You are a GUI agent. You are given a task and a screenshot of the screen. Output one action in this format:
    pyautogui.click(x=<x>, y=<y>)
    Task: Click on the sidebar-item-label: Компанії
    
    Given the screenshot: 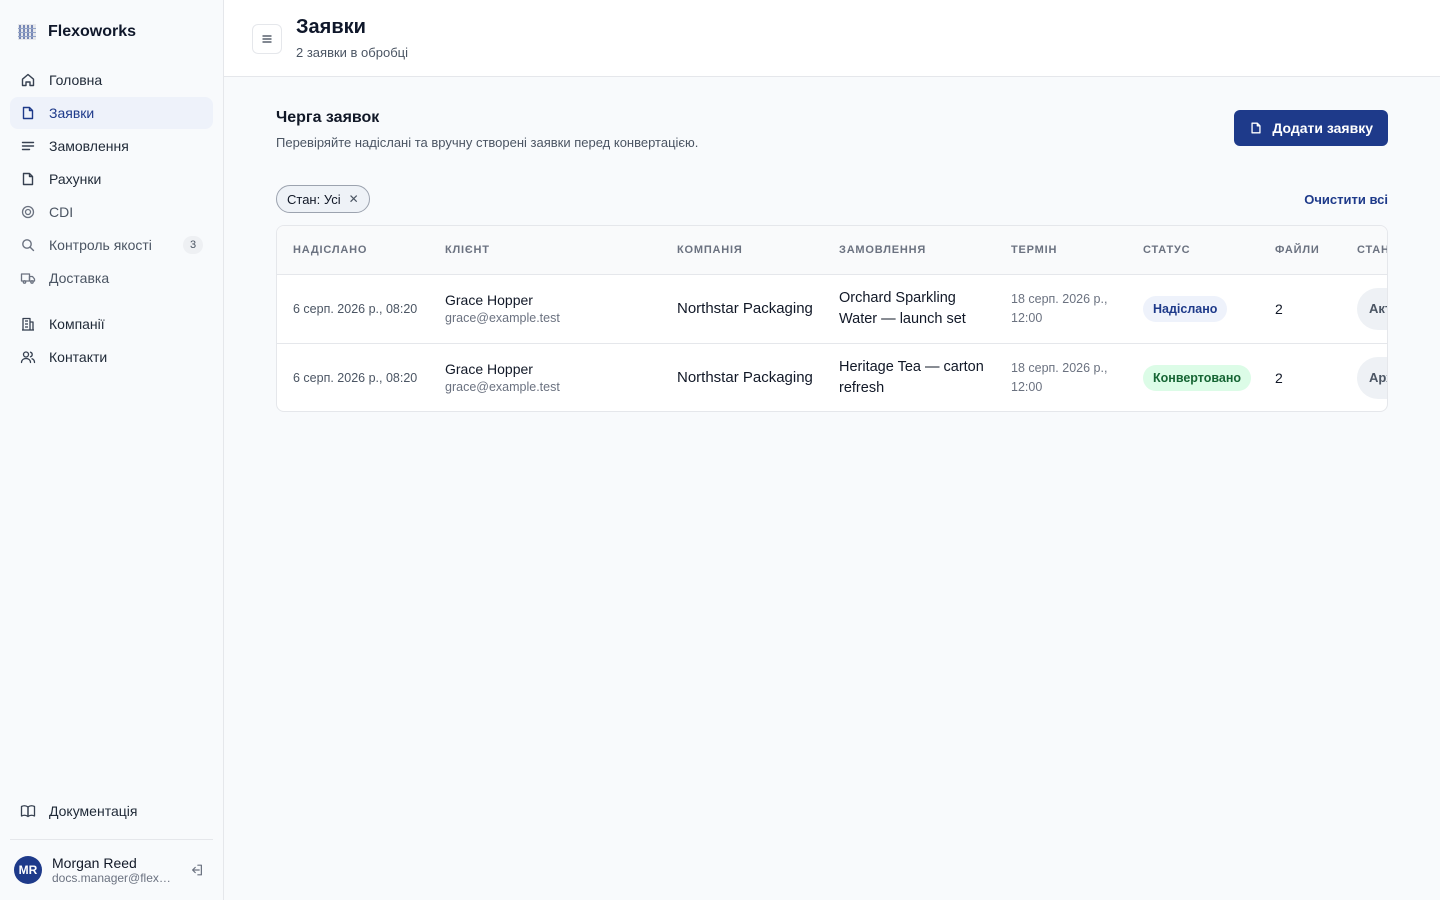 What is the action you would take?
    pyautogui.click(x=77, y=324)
    